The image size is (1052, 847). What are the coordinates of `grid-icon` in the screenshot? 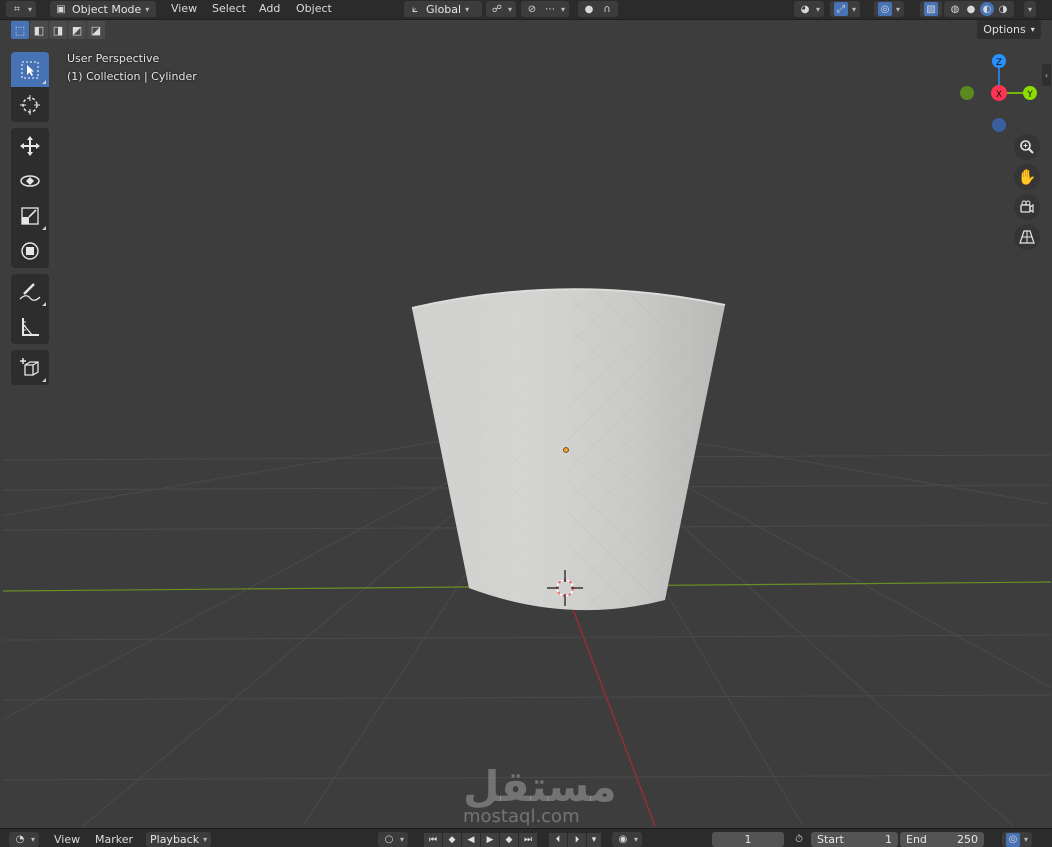 It's located at (1027, 237).